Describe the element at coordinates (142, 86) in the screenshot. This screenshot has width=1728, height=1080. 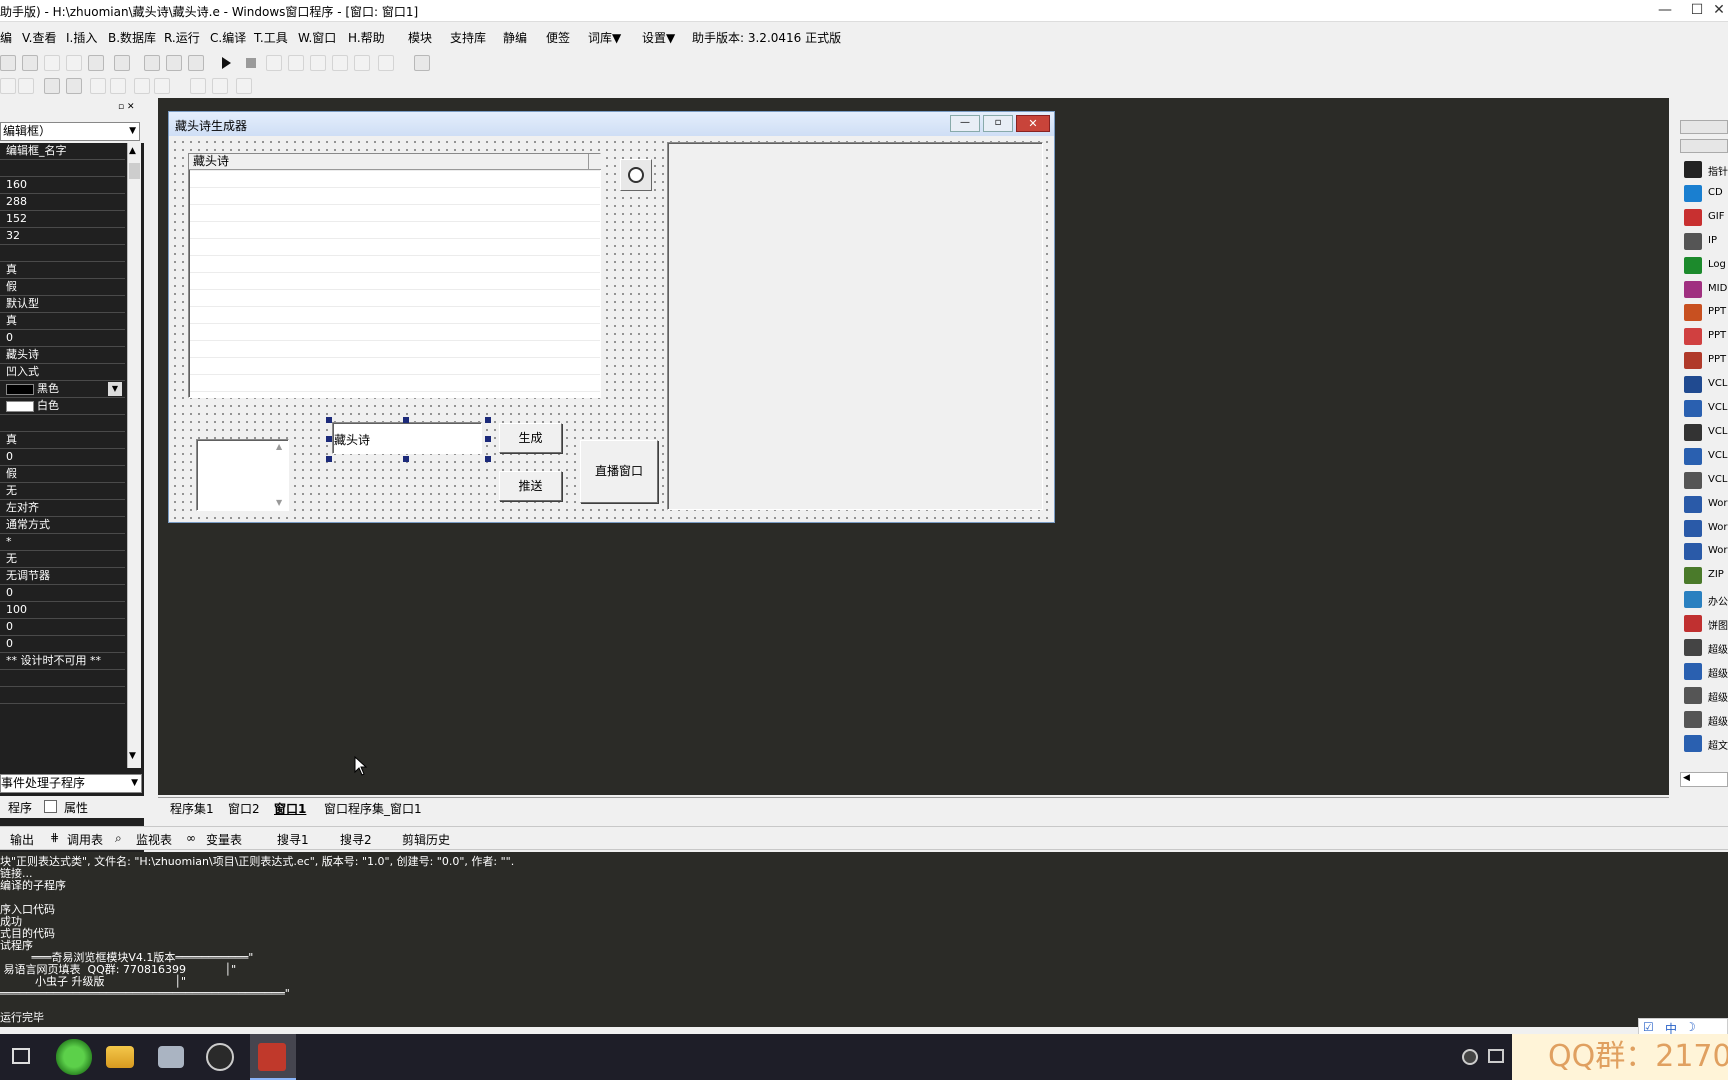
I see `space-h-icon` at that location.